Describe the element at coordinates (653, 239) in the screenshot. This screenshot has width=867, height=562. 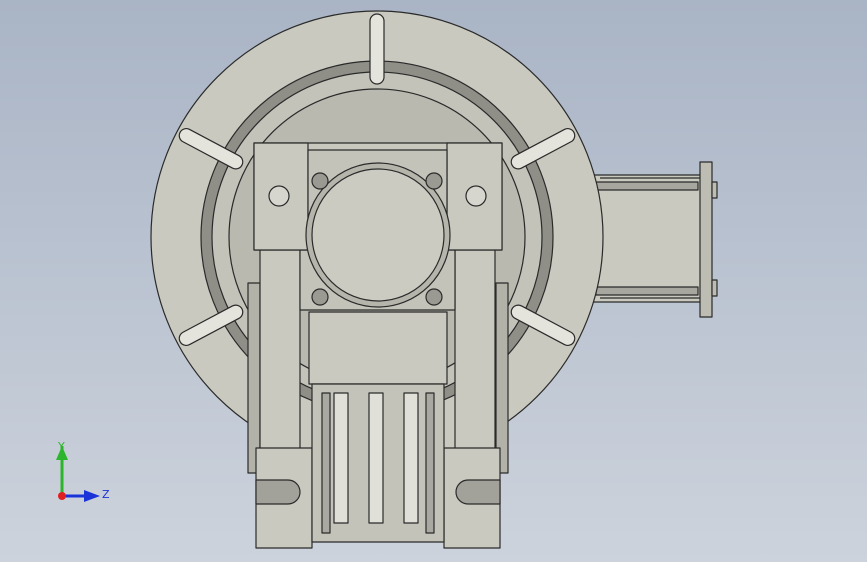
I see `output-shaft-flange` at that location.